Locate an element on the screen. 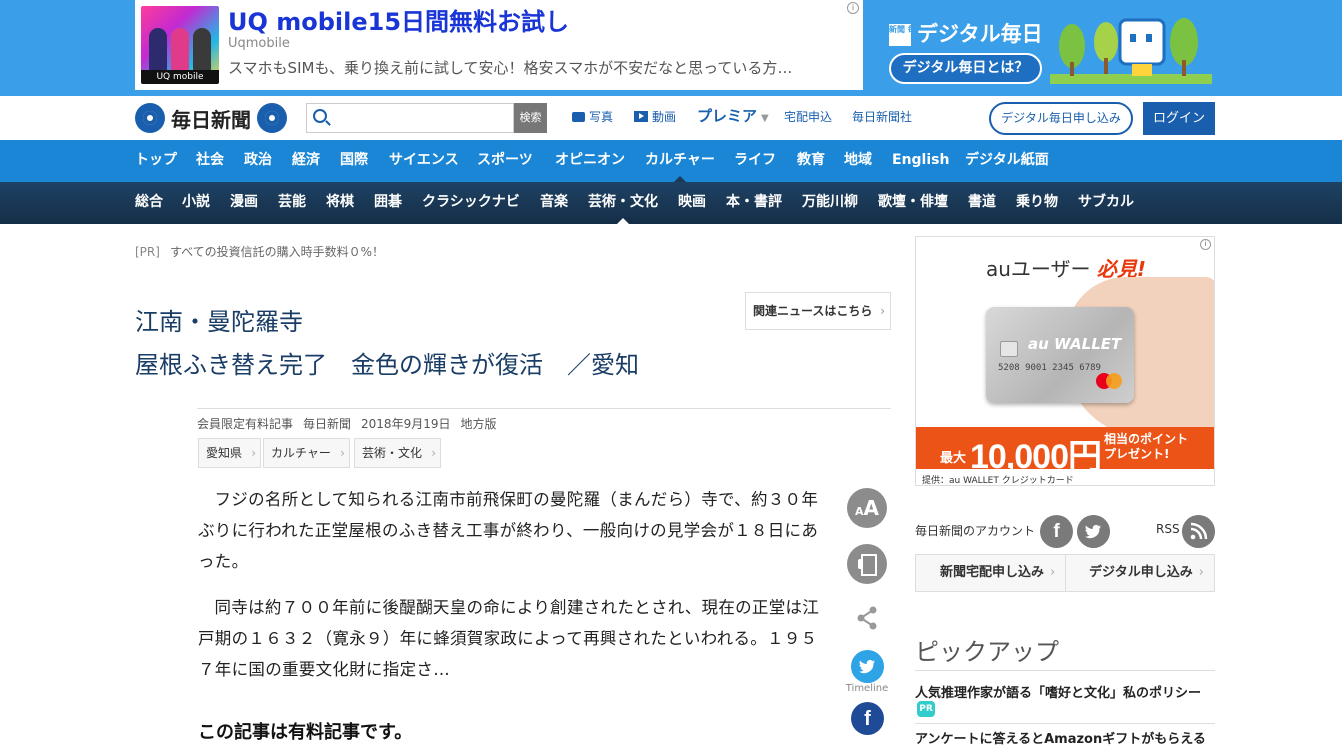 The height and width of the screenshot is (747, 1342). promo-amount: 10,000円 is located at coordinates (1036, 457).